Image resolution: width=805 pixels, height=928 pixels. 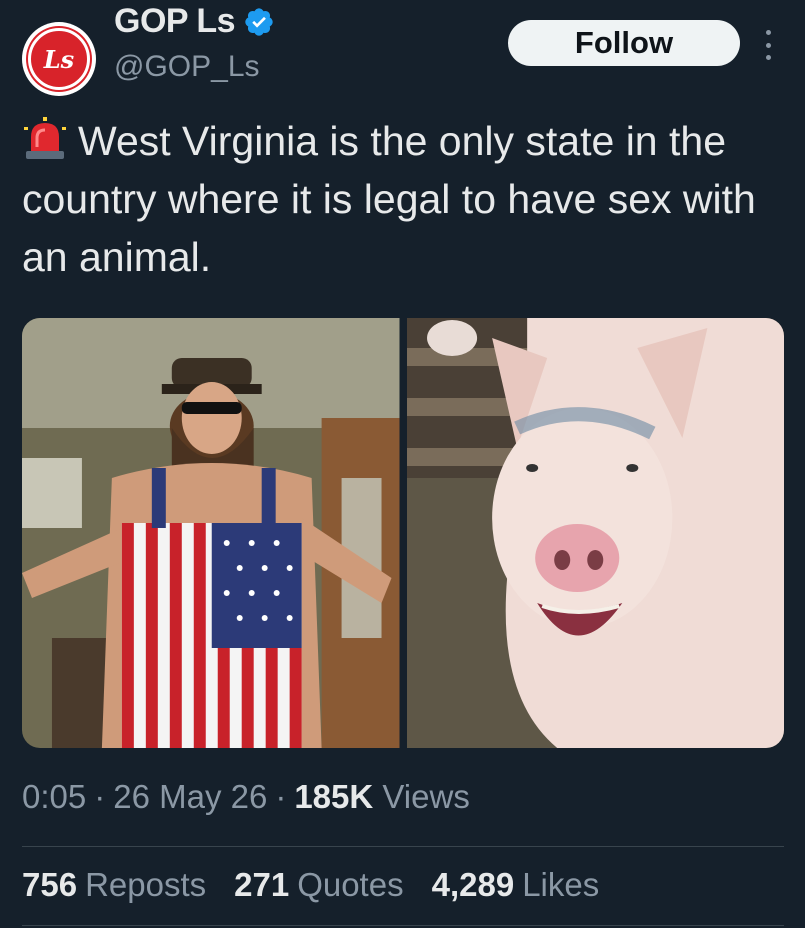 What do you see at coordinates (45, 138) in the screenshot?
I see `siren-icon` at bounding box center [45, 138].